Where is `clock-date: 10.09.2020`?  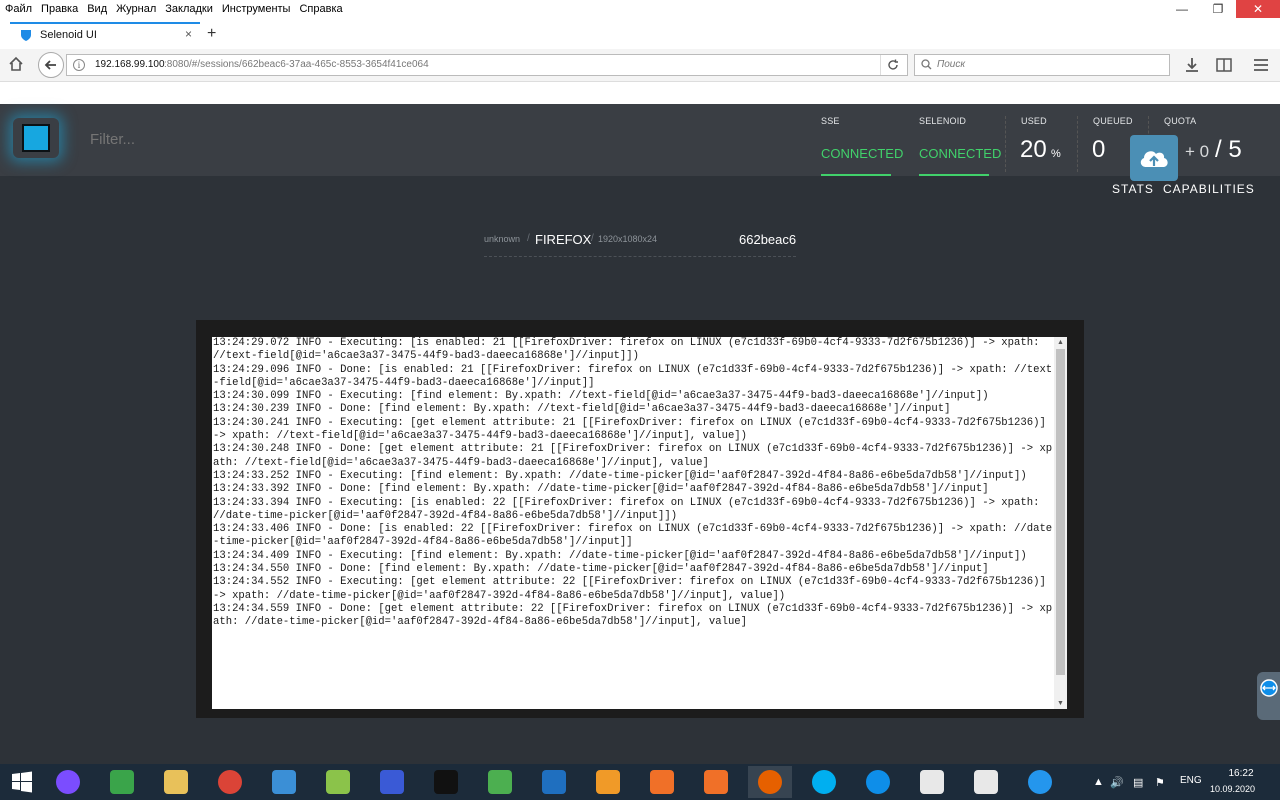
clock-date: 10.09.2020 is located at coordinates (1232, 789).